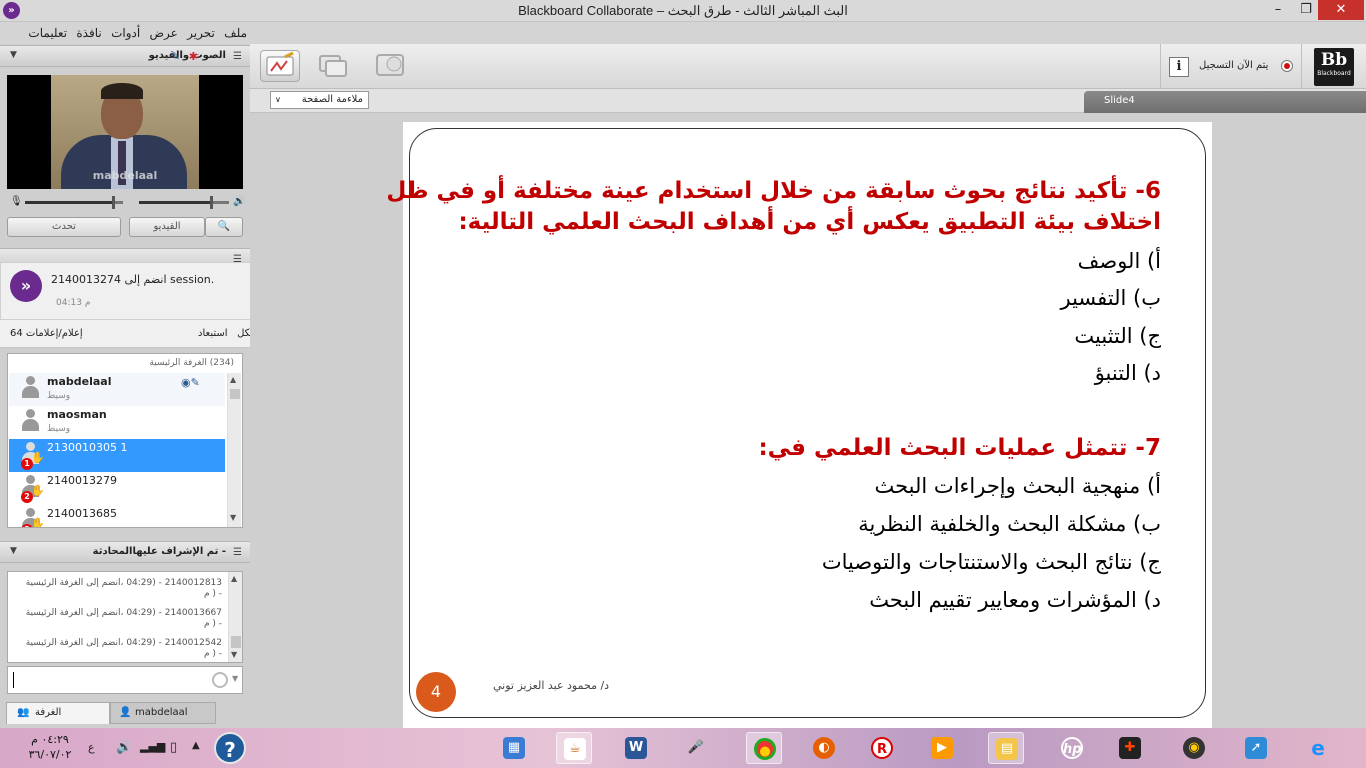 The image size is (1366, 768). Describe the element at coordinates (514, 748) in the screenshot. I see `control-panel-icon: ▦` at that location.